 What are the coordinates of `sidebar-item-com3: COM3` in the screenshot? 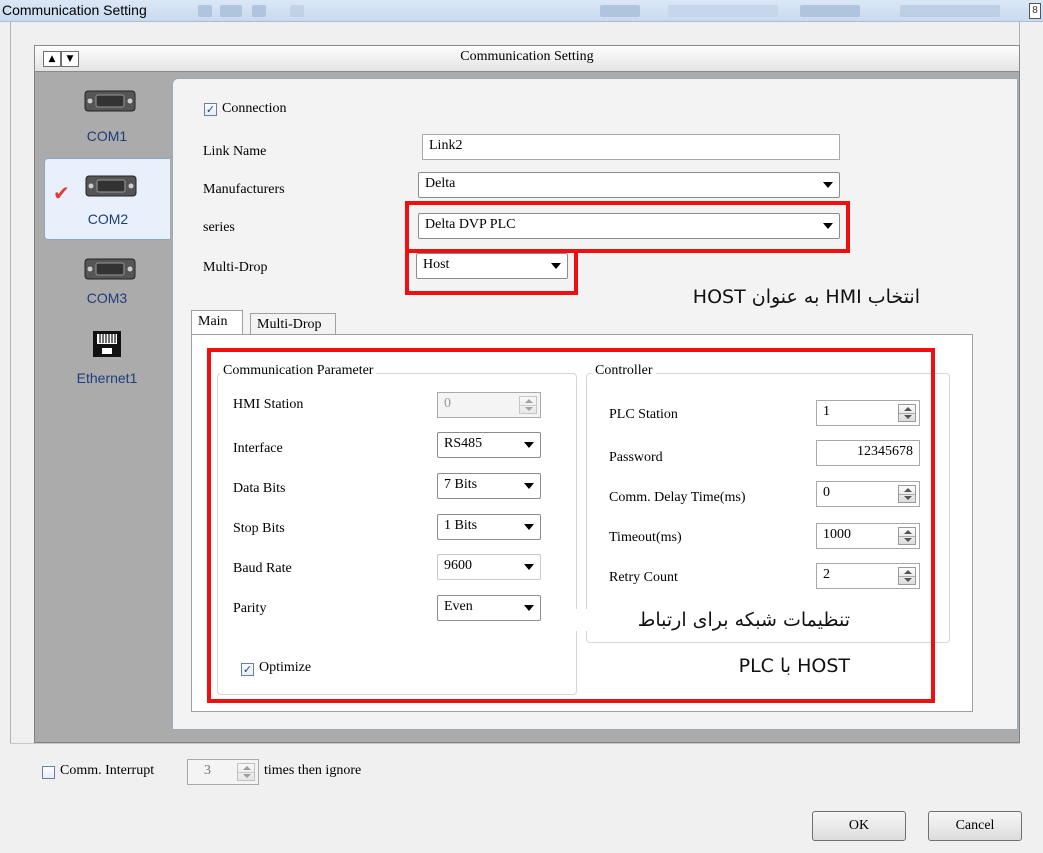 It's located at (107, 293).